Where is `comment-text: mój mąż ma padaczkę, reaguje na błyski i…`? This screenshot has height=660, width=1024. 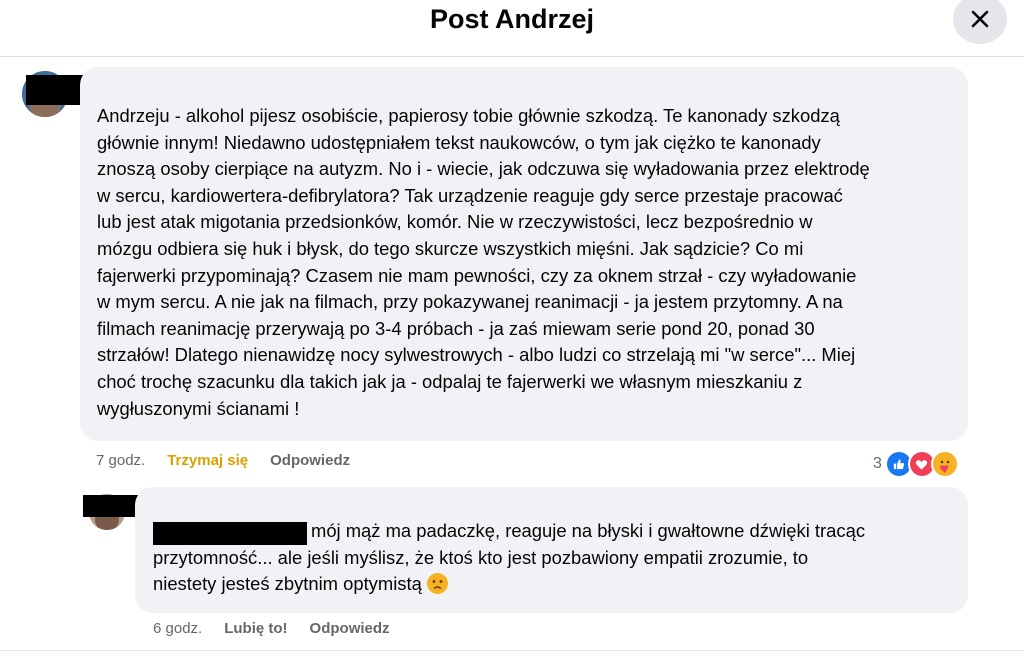 comment-text: mój mąż ma padaczkę, reaguje na błyski i… is located at coordinates (553, 558).